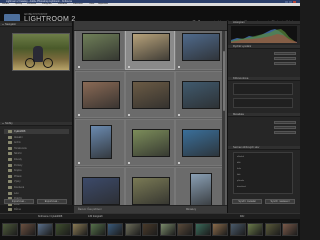  What do you see at coordinates (285, 53) in the screenshot?
I see `saved-preset-field` at bounding box center [285, 53].